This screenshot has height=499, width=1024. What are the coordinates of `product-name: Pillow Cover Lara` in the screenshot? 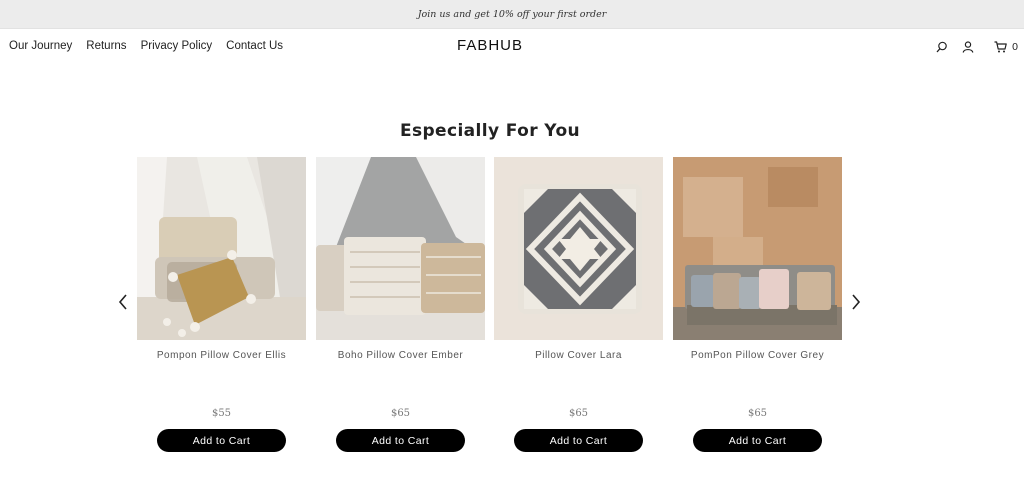 It's located at (578, 355).